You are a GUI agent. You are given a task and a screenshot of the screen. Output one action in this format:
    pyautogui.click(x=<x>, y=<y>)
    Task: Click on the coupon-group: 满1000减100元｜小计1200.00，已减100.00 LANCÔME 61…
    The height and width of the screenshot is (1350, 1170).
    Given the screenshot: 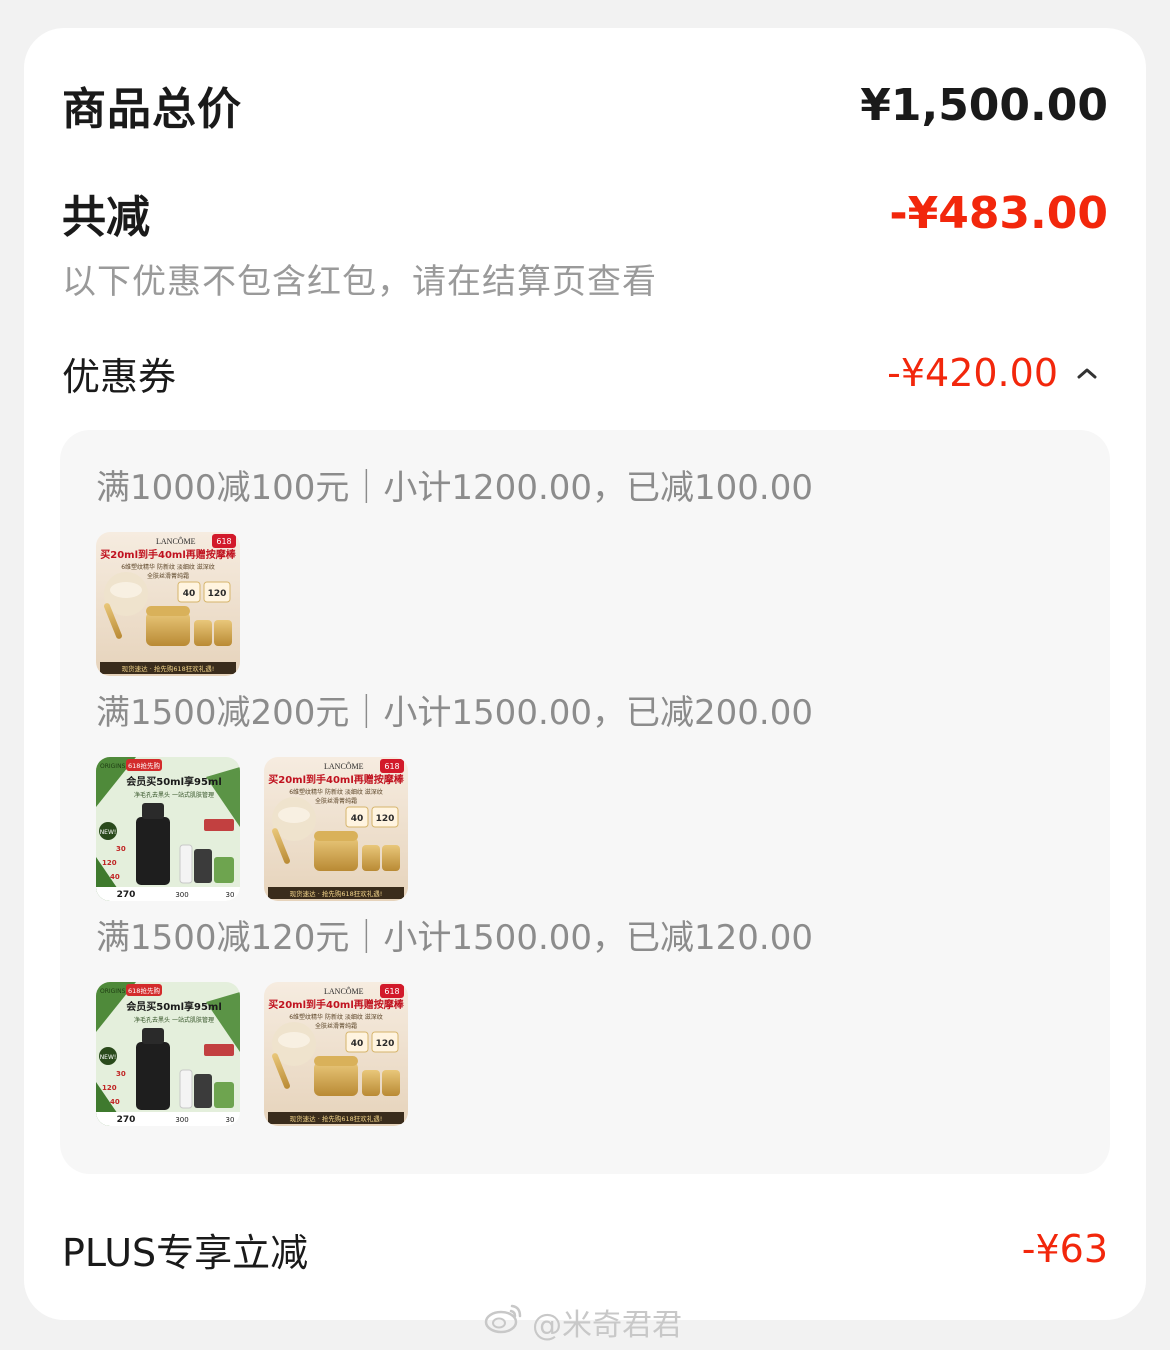 What is the action you would take?
    pyautogui.click(x=454, y=571)
    